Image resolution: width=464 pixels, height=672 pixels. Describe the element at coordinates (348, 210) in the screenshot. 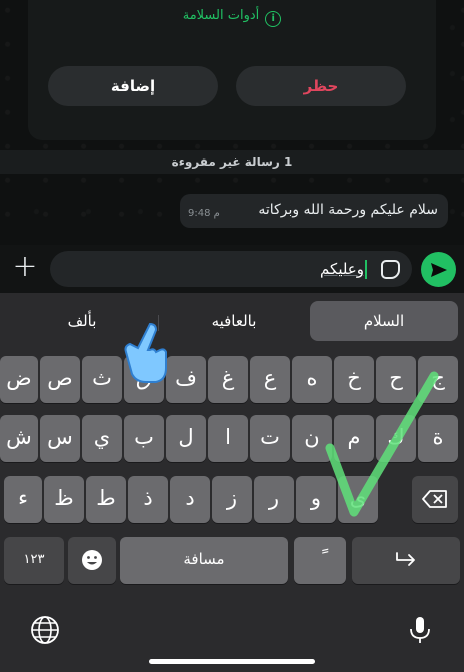

I see `message-text: سلام عليكم ورحمة الله وبركاته` at that location.